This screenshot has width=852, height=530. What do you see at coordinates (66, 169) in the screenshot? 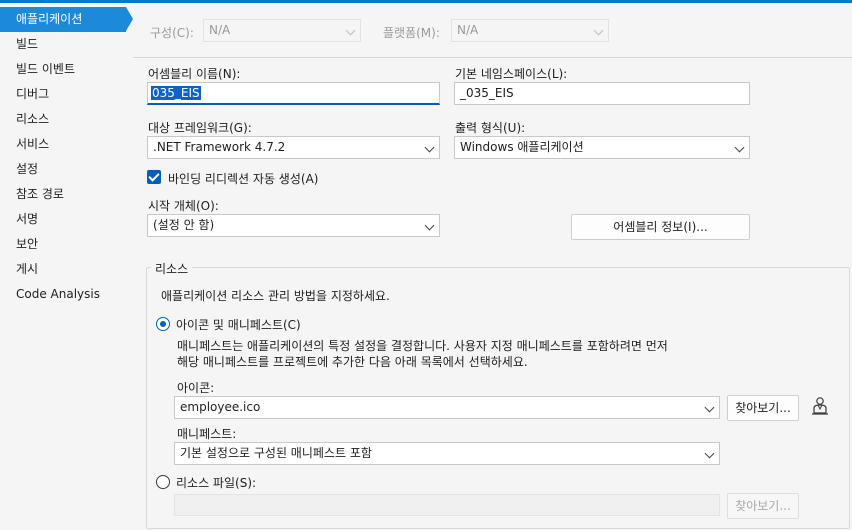
I see `sidebar-item-settings: 설정` at bounding box center [66, 169].